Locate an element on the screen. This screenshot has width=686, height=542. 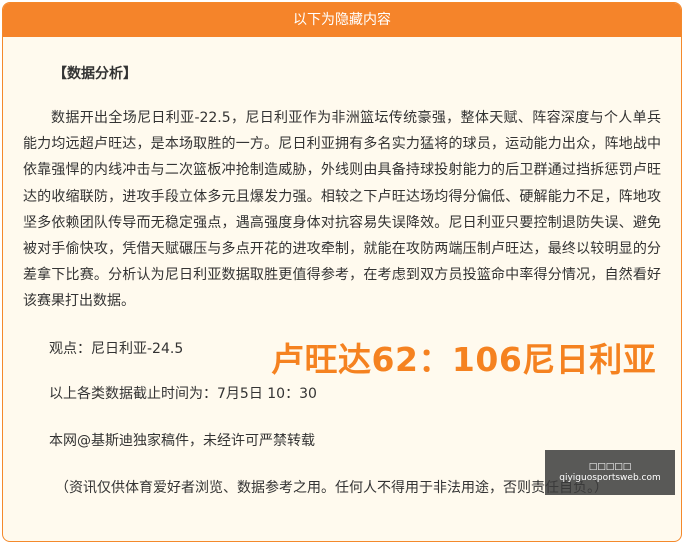
watermark-url: qiyiguosportsweb.com is located at coordinates (610, 478).